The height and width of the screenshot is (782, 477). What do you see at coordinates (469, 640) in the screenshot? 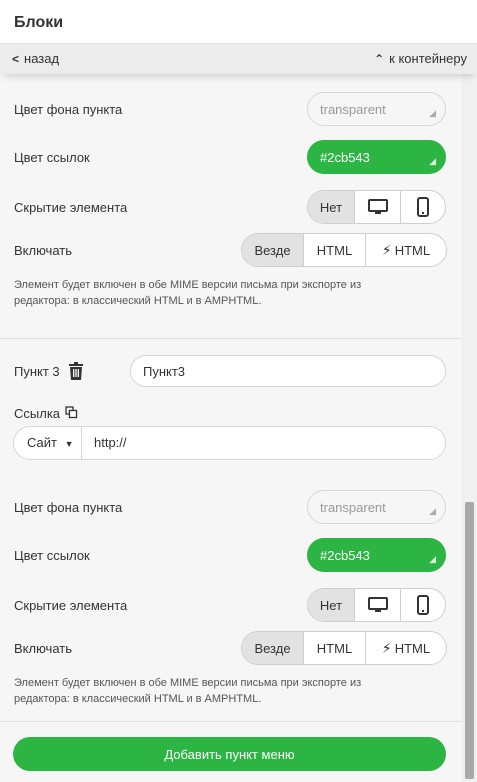
I see `scrollbar-thumb` at bounding box center [469, 640].